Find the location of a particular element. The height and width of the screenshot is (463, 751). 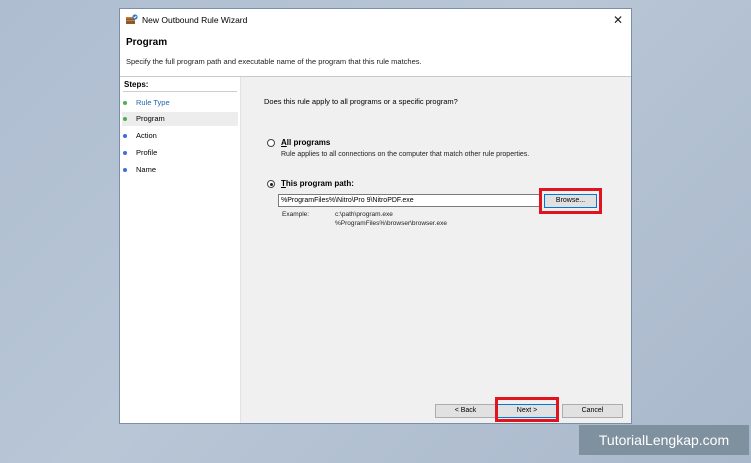

steps-title: Steps: is located at coordinates (136, 84).